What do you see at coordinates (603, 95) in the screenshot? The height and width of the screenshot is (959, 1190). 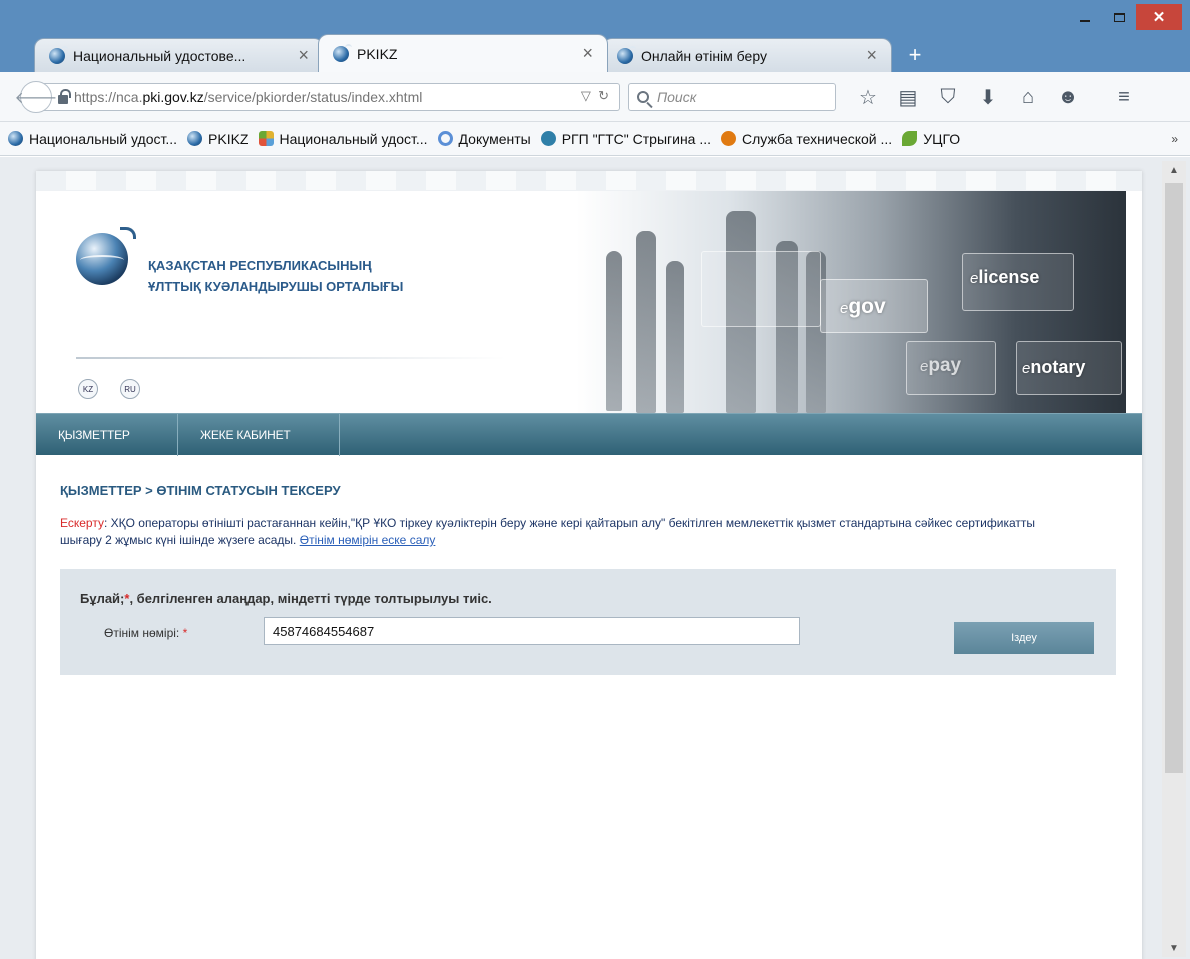 I see `reload-icon: ↻` at bounding box center [603, 95].